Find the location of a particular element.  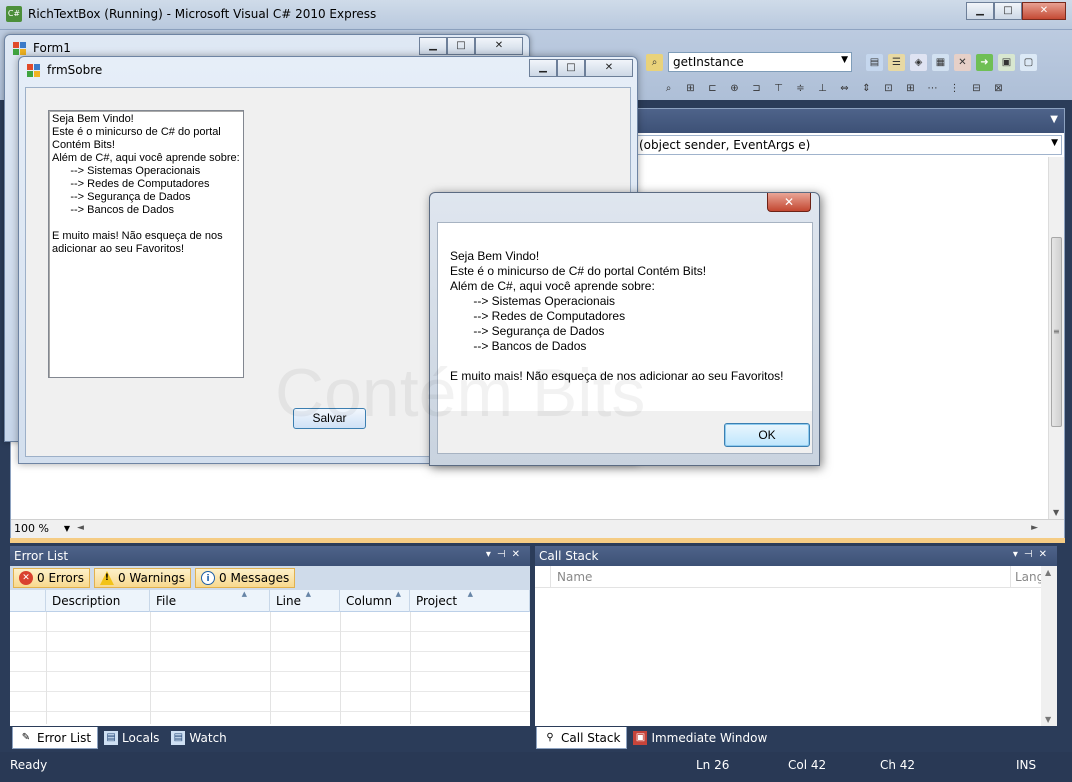

grip-icon: ≡ is located at coordinates (1056, 331).